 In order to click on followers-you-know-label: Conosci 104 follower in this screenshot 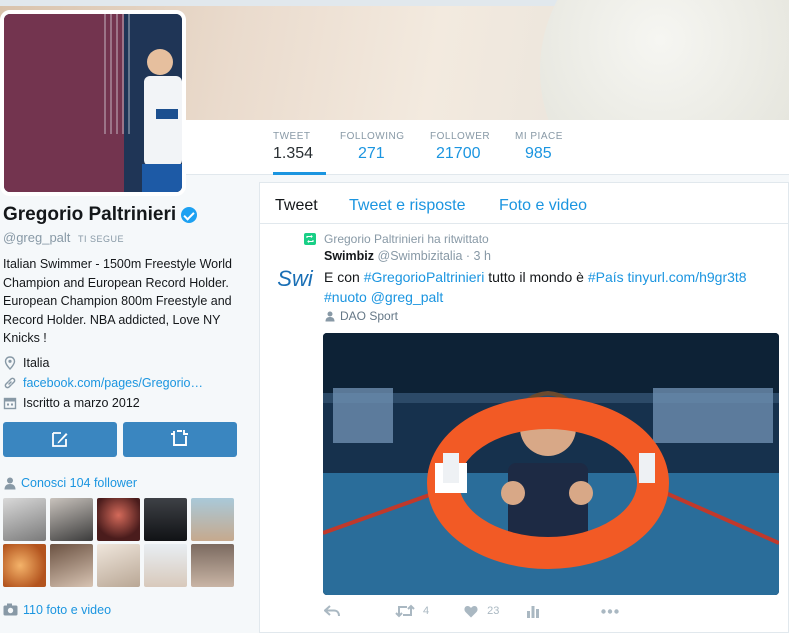, I will do `click(79, 482)`.